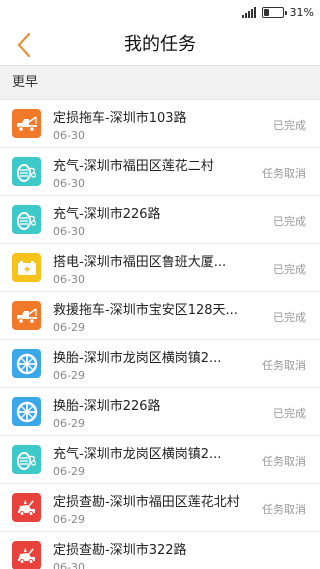 The image size is (320, 569). What do you see at coordinates (248, 12) in the screenshot?
I see `signal-icon` at bounding box center [248, 12].